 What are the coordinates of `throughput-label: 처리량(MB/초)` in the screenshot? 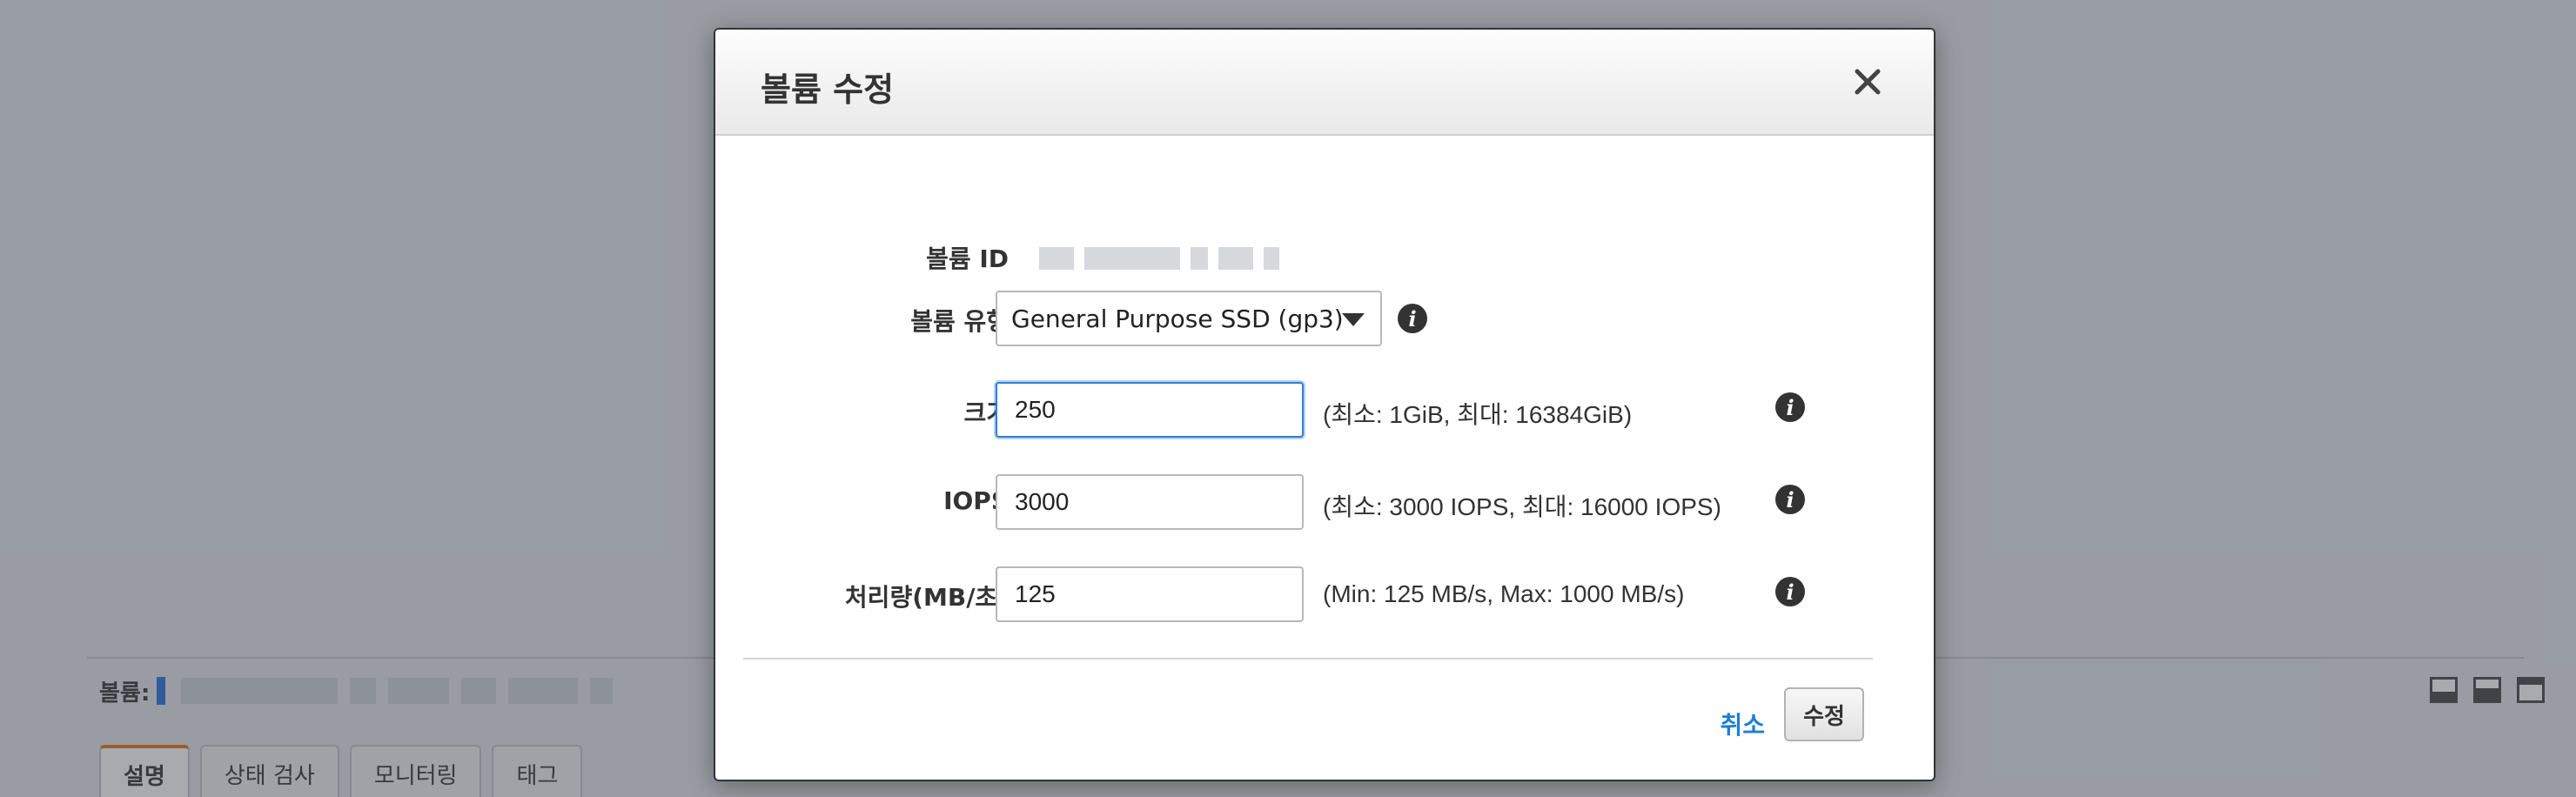 It's located at (926, 597).